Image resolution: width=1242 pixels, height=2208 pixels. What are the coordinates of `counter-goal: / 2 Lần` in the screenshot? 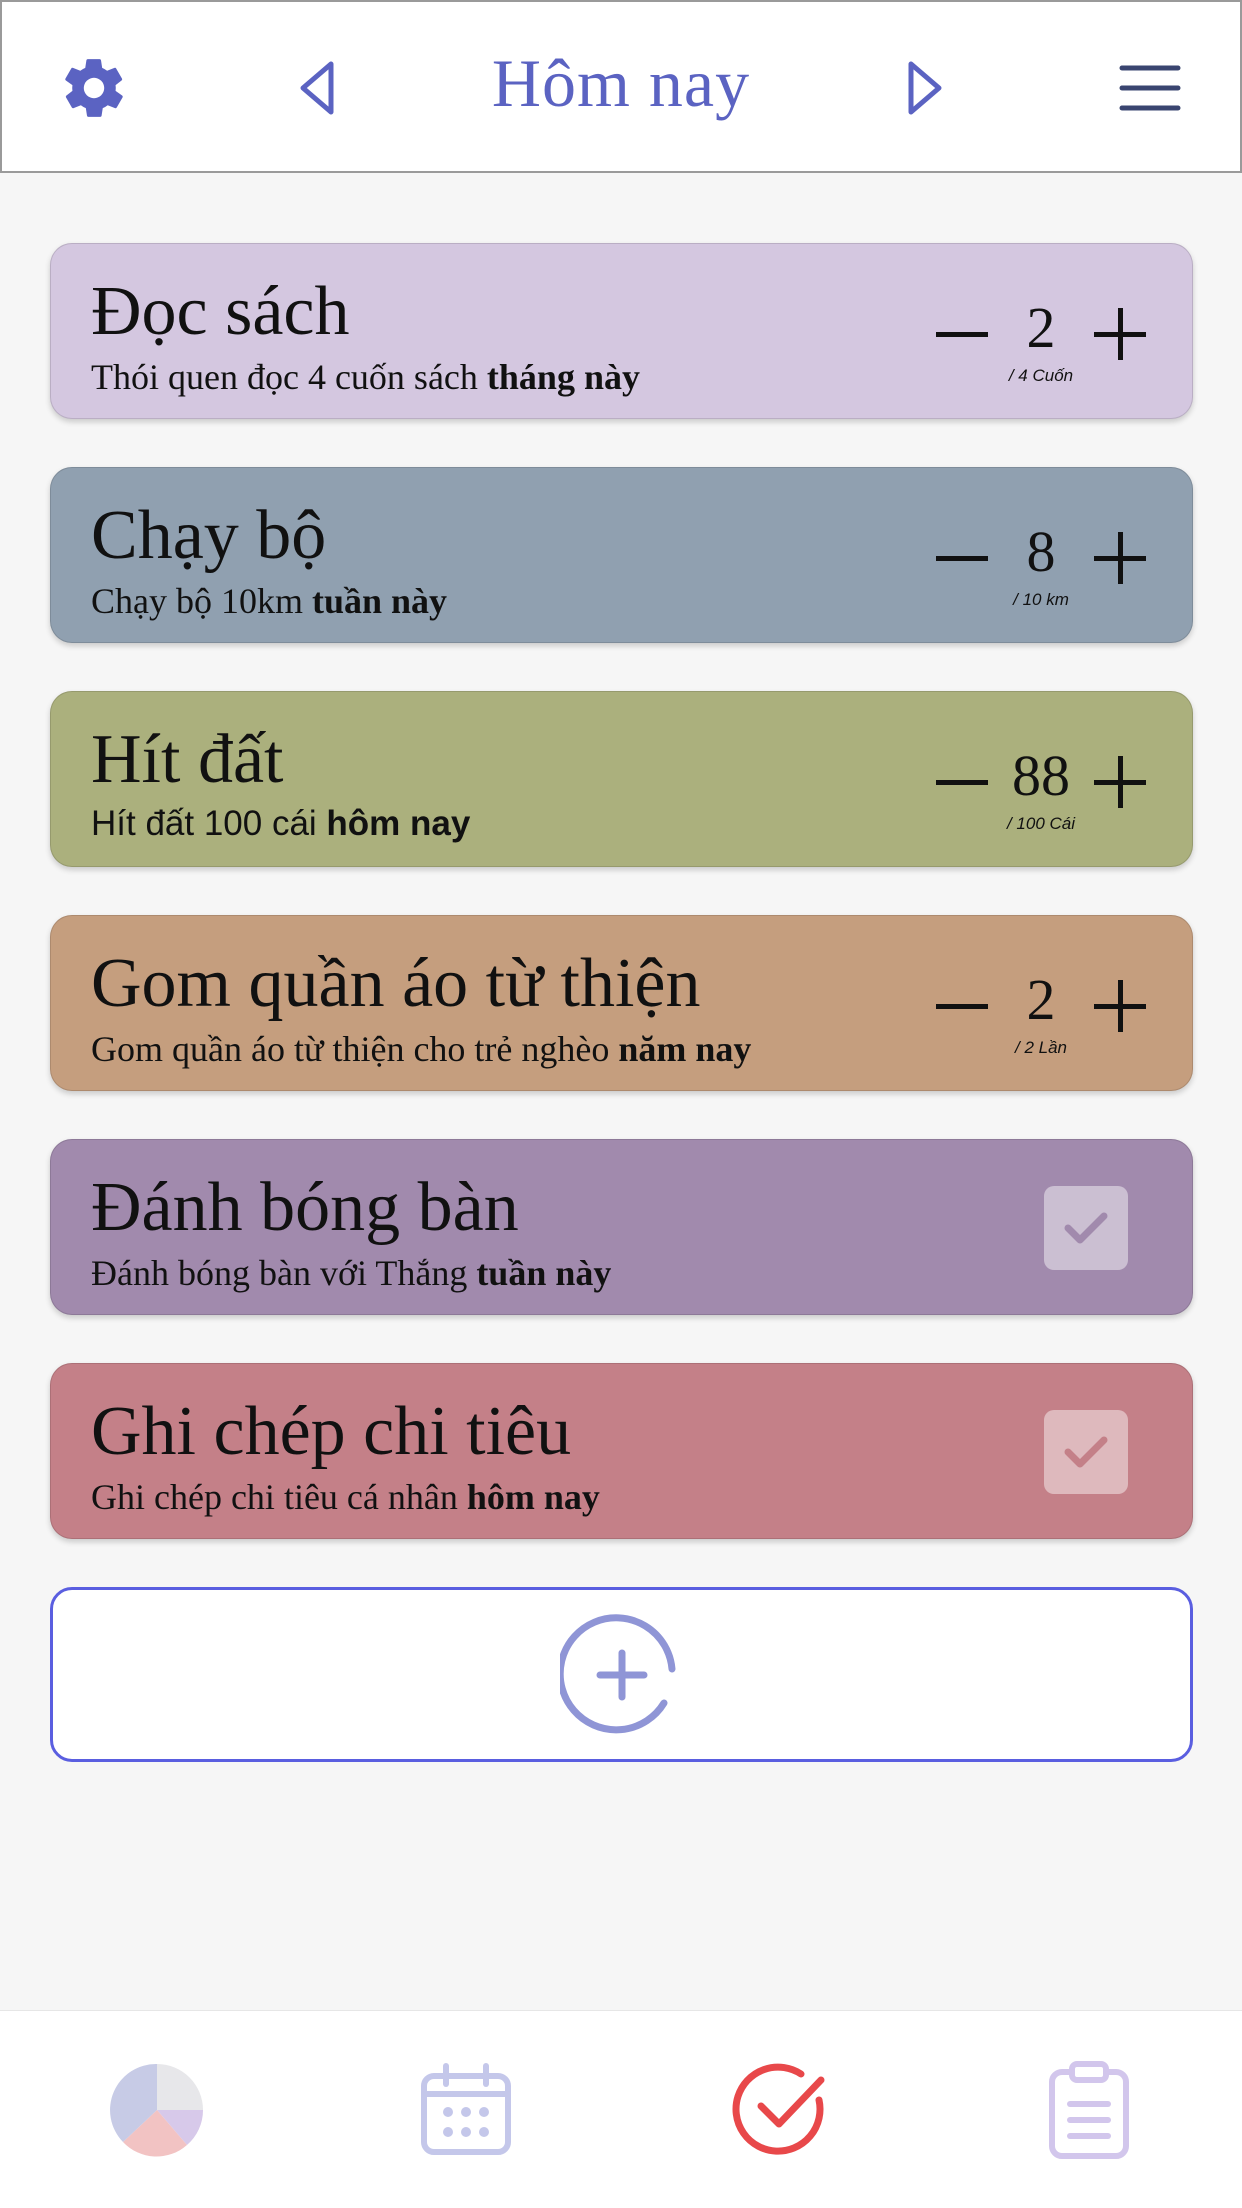 It's located at (1041, 1047).